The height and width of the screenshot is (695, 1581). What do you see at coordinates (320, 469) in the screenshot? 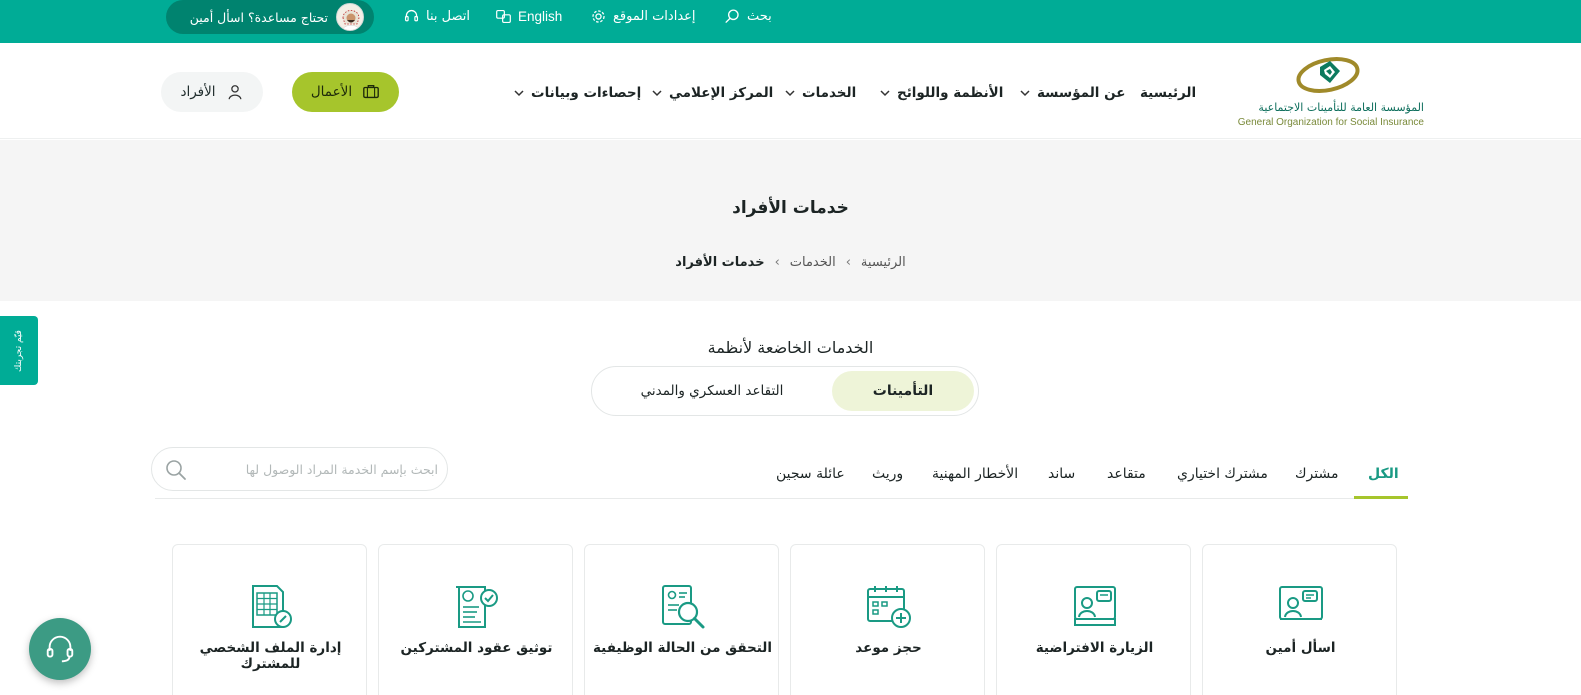
I see `service-search-input` at bounding box center [320, 469].